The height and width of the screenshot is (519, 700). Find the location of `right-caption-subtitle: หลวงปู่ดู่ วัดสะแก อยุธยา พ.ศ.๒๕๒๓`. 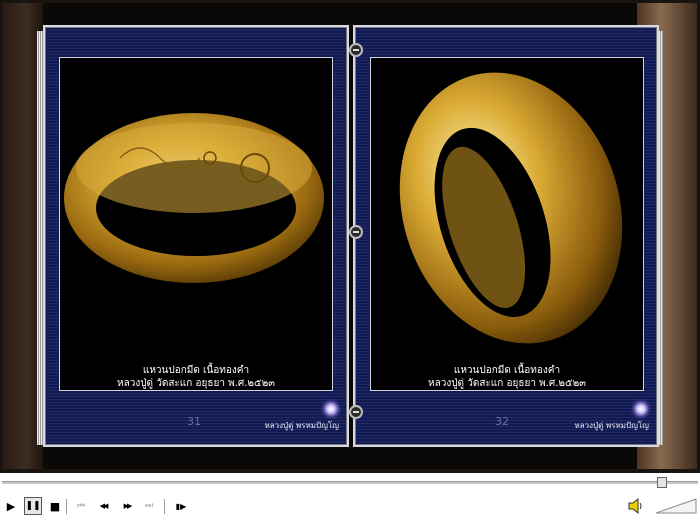

right-caption-subtitle: หลวงปู่ดู่ วัดสะแก อยุธยา พ.ศ.๒๕๒๓ is located at coordinates (506, 383).